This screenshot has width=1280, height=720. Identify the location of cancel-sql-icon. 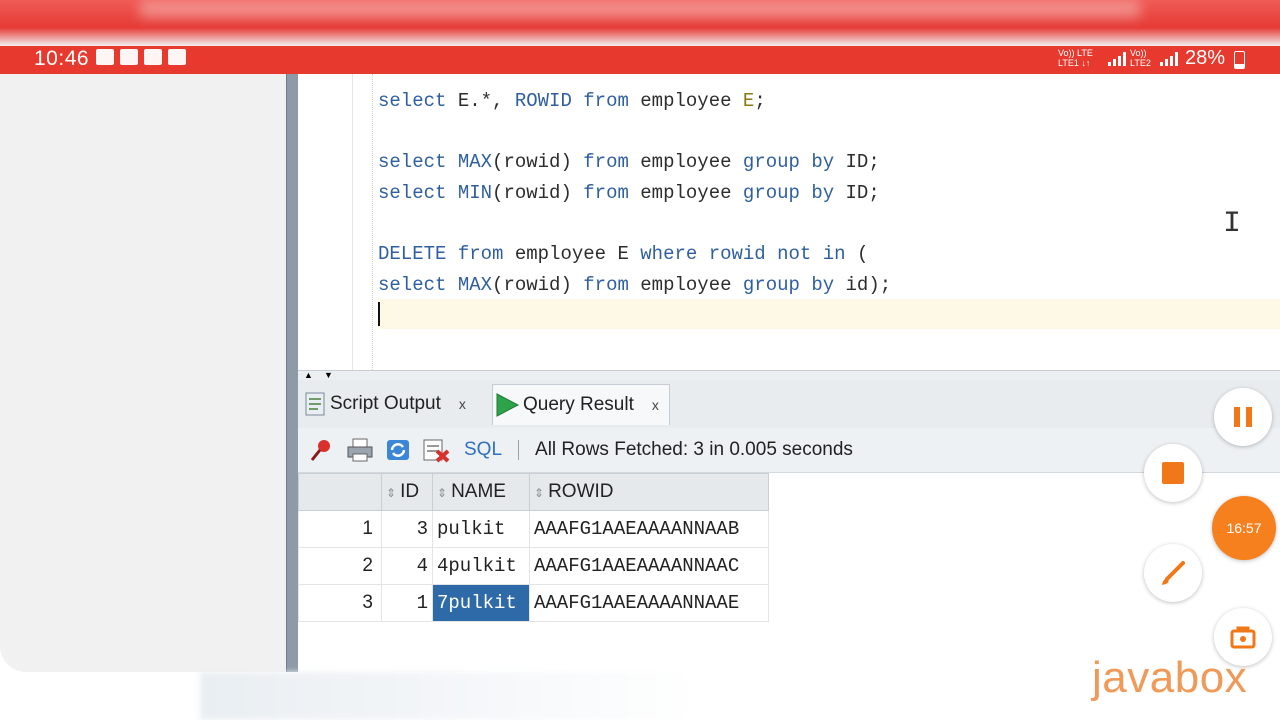
(436, 450).